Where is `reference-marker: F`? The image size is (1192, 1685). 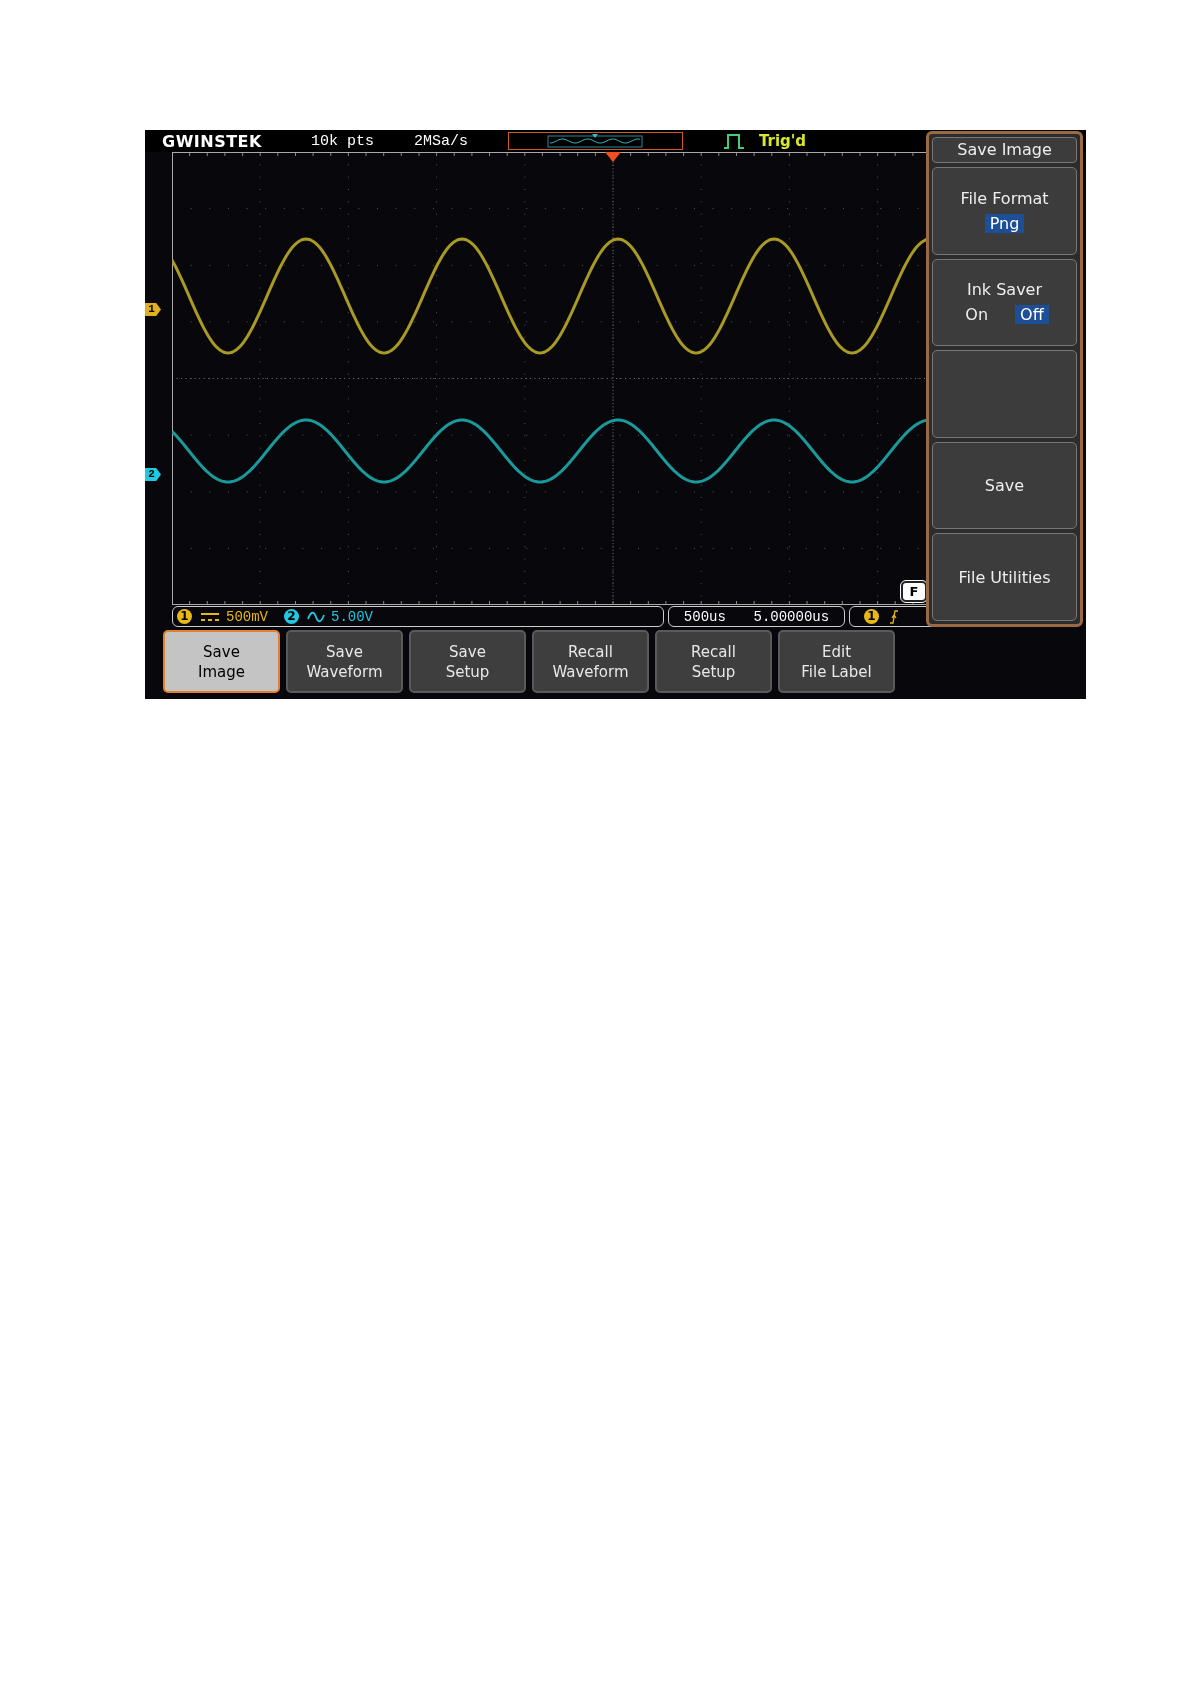
reference-marker: F is located at coordinates (914, 591).